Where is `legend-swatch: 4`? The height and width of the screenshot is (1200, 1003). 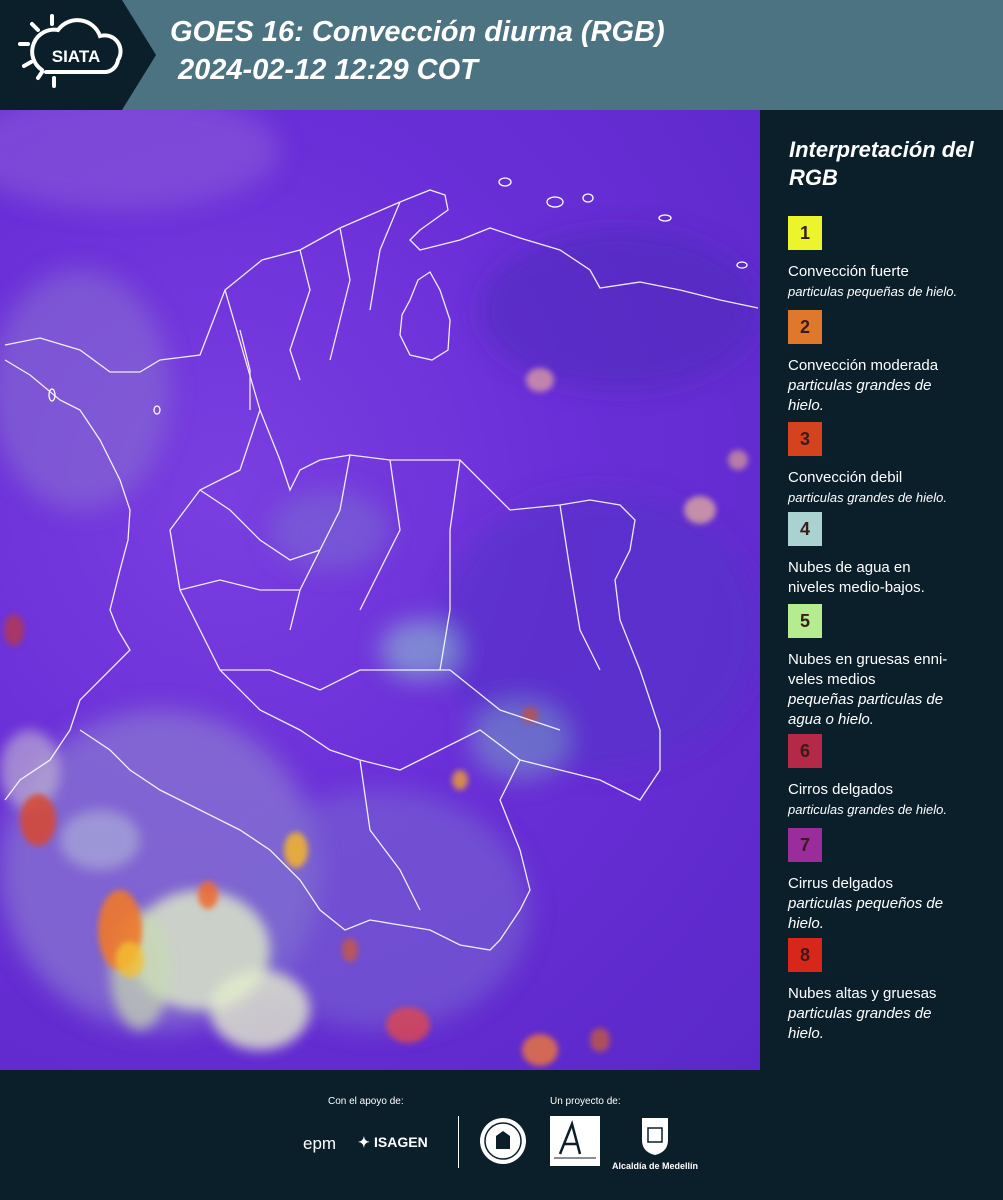
legend-swatch: 4 is located at coordinates (805, 529).